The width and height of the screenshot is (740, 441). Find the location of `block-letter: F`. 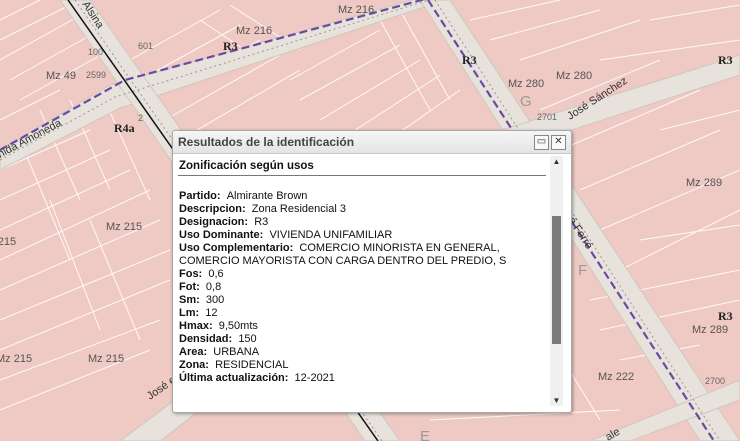

block-letter: F is located at coordinates (582, 270).